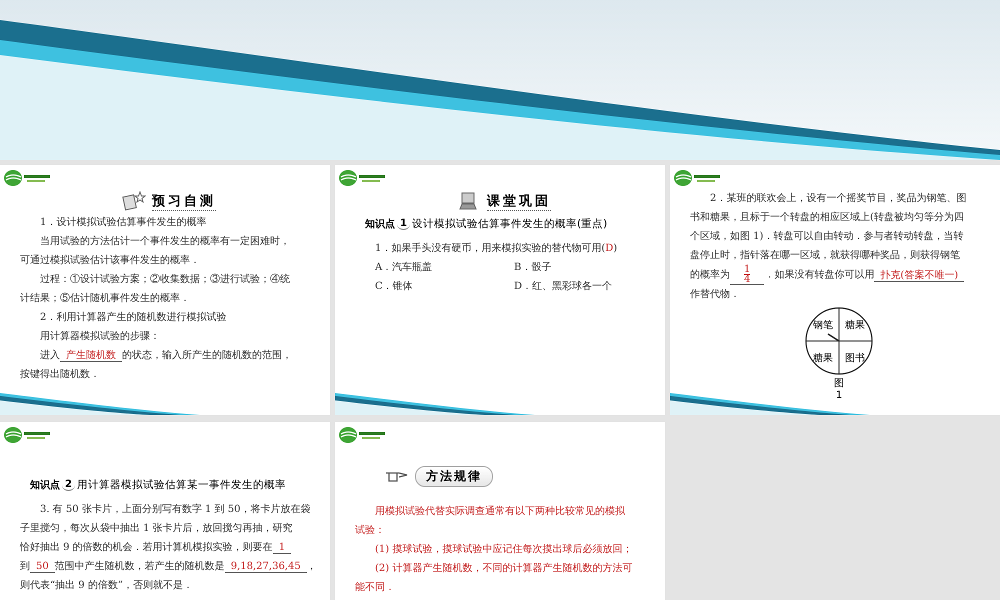 This screenshot has height=600, width=1000. Describe the element at coordinates (839, 396) in the screenshot. I see `figure-caption: 1` at that location.